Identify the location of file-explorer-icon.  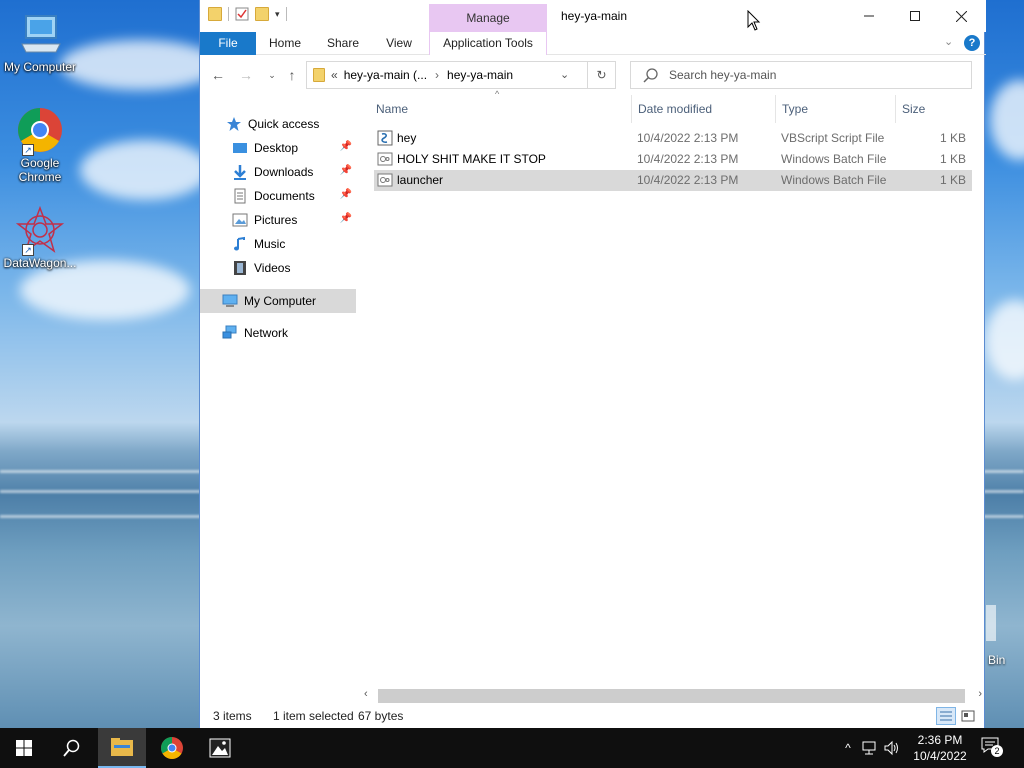
(122, 747).